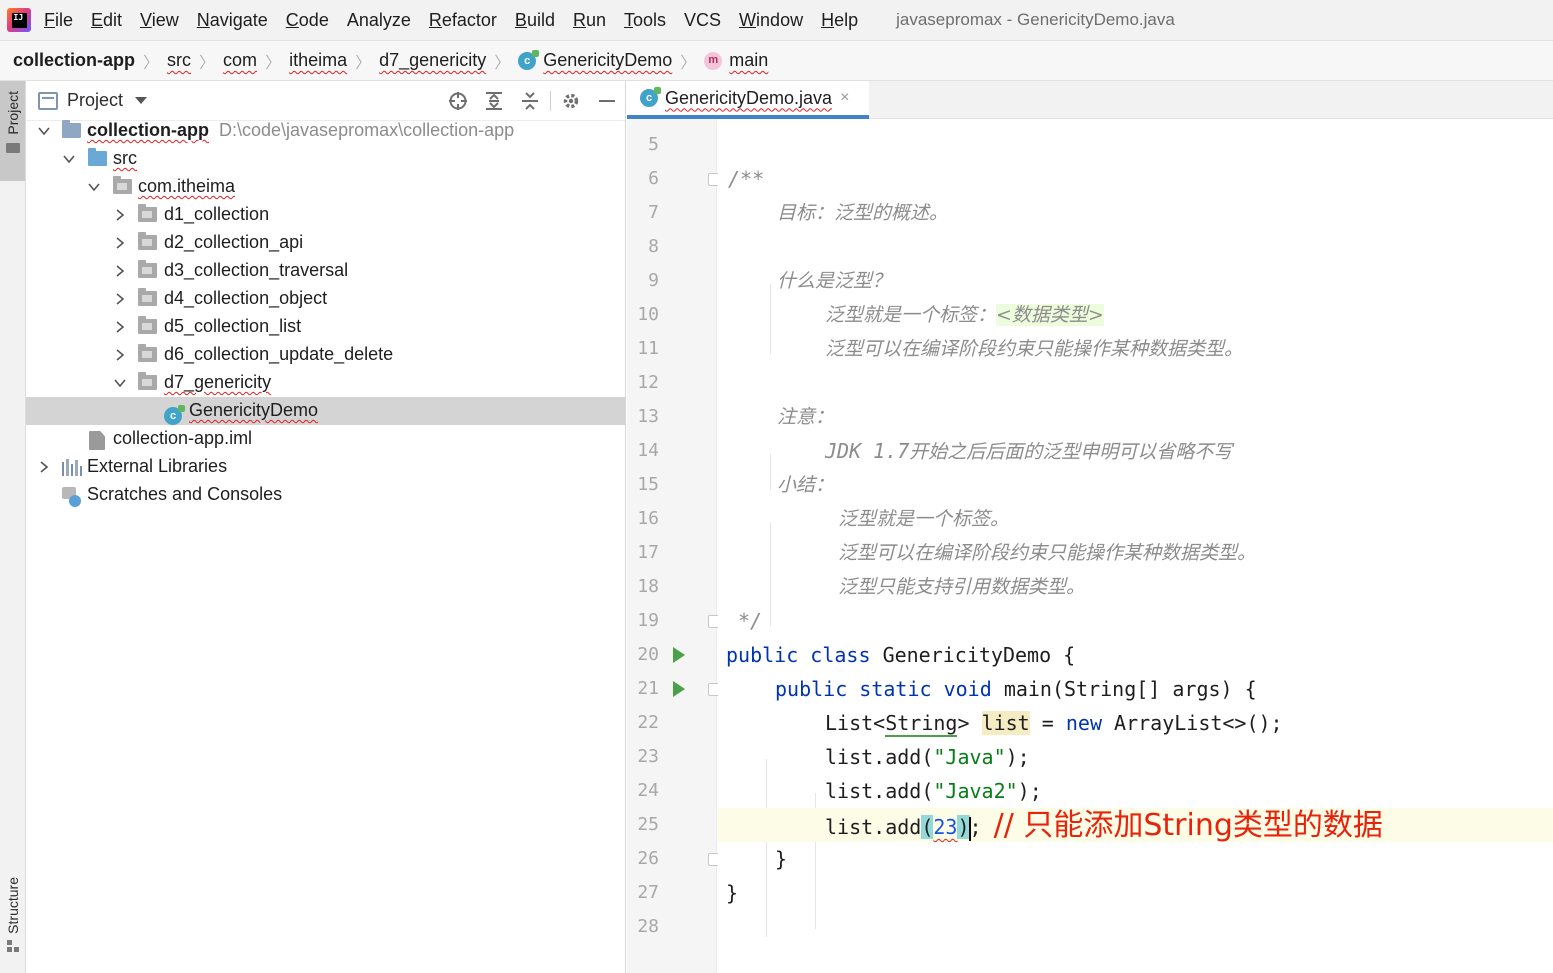 The height and width of the screenshot is (973, 1553). What do you see at coordinates (653, 212) in the screenshot?
I see `line-number: 7` at bounding box center [653, 212].